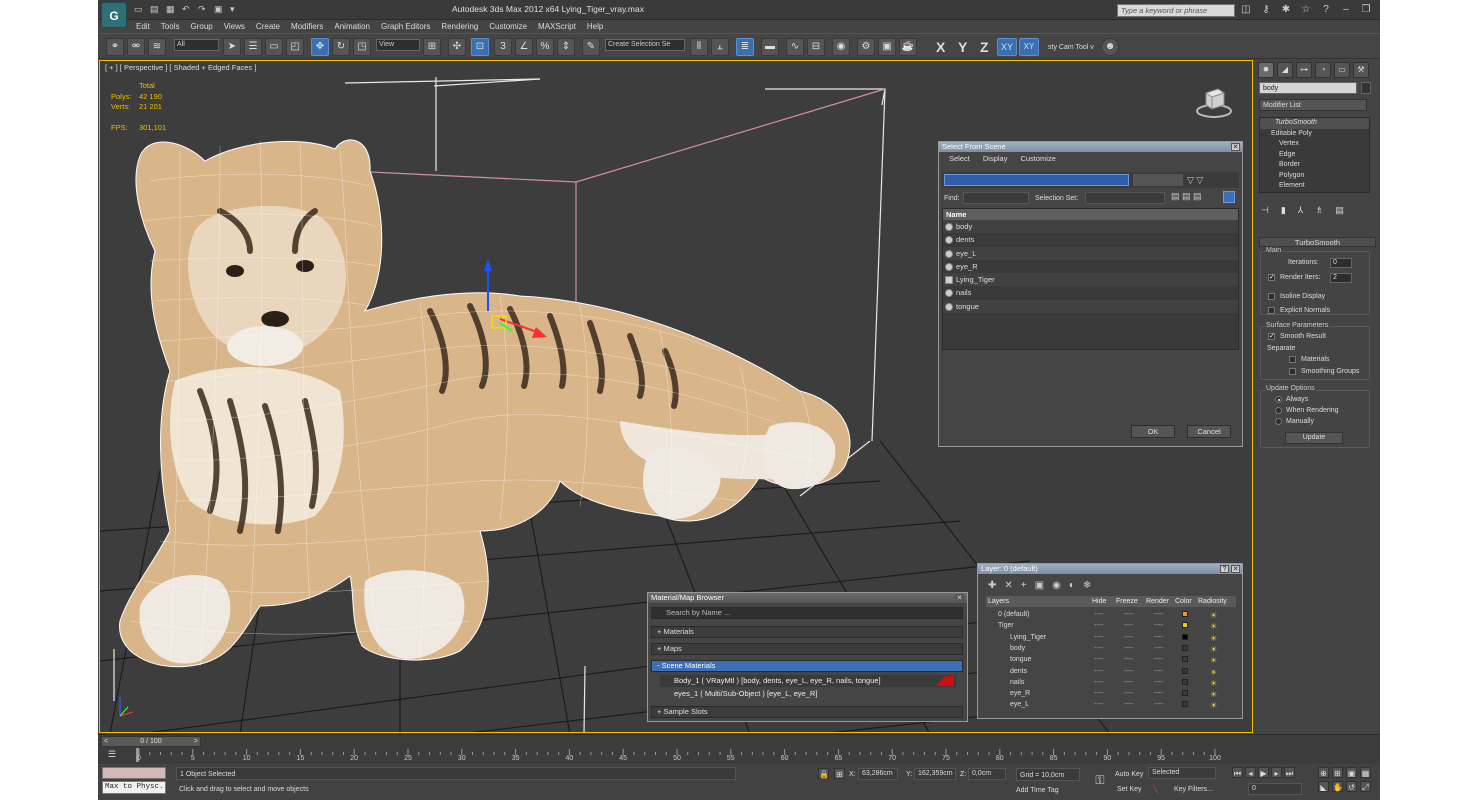 Image resolution: width=1480 pixels, height=800 pixels. I want to click on menu-tools: Tools, so click(170, 26).